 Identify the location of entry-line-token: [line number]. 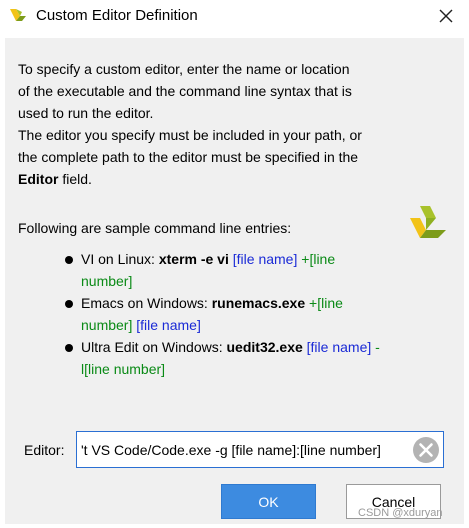
(125, 369).